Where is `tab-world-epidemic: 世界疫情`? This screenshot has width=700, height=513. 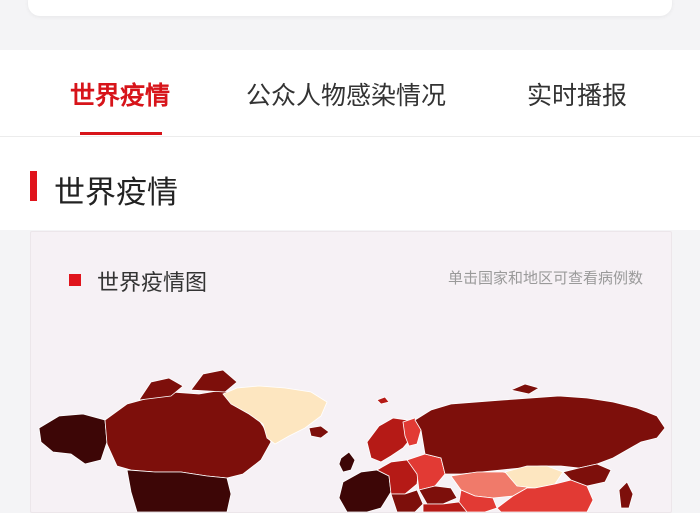
tab-world-epidemic: 世界疫情 is located at coordinates (120, 94).